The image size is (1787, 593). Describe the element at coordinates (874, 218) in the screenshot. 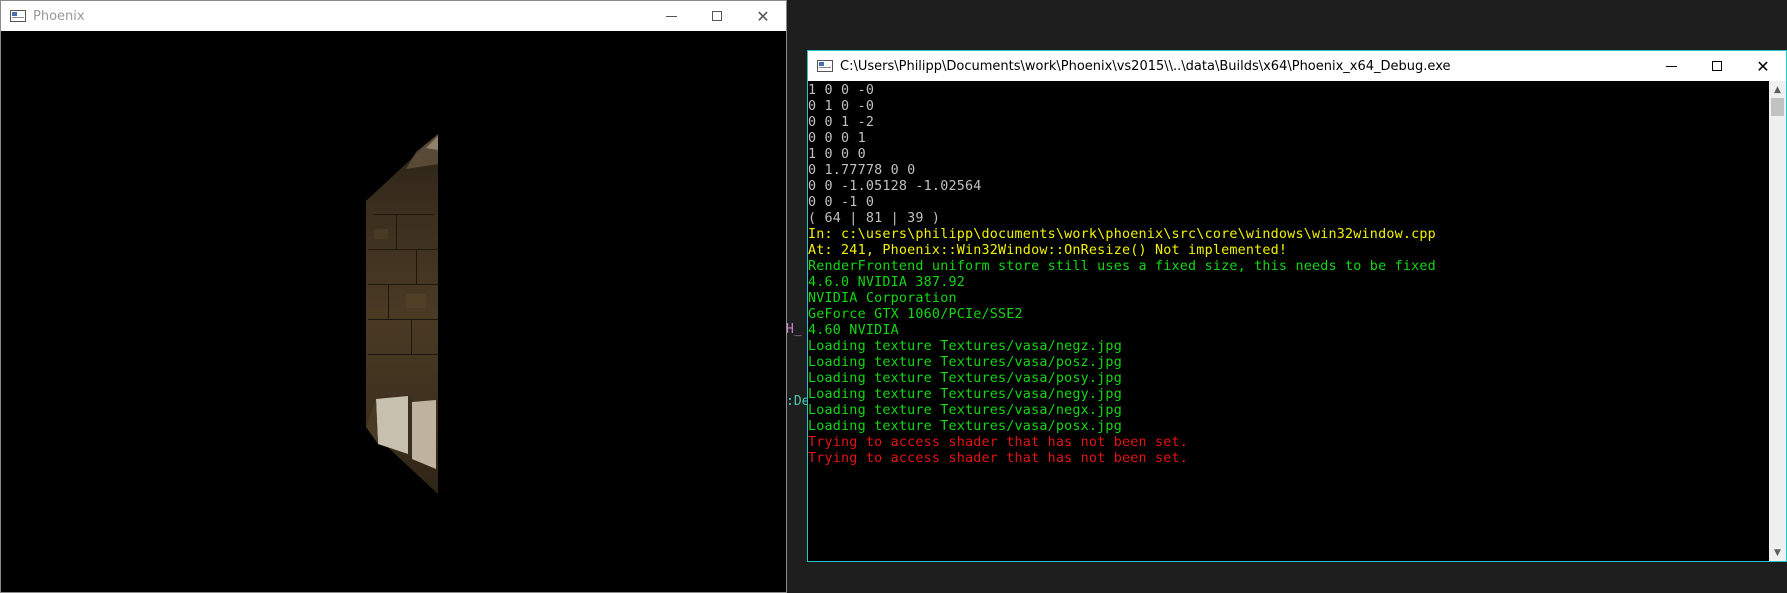

I see `console-line: ( 64 | 81 | 39 )` at that location.